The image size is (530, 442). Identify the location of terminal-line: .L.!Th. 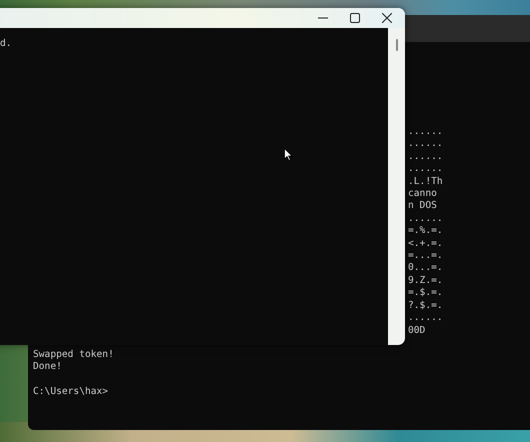
(425, 182).